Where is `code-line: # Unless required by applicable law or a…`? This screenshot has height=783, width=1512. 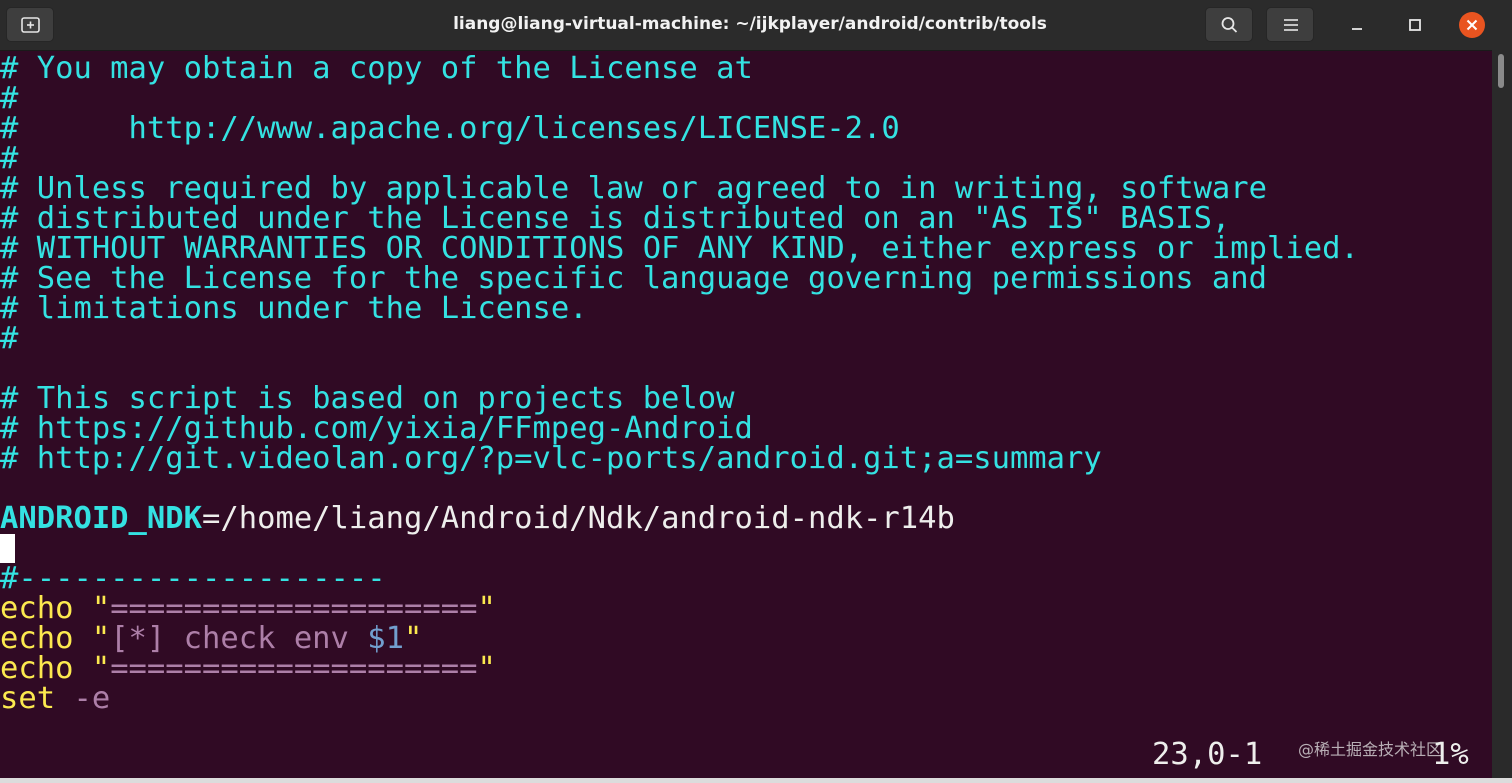
code-line: # Unless required by applicable law or a… is located at coordinates (634, 188).